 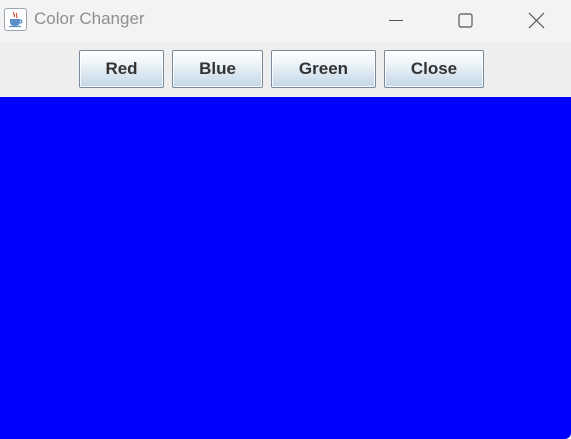 I want to click on close-icon, so click(x=536, y=20).